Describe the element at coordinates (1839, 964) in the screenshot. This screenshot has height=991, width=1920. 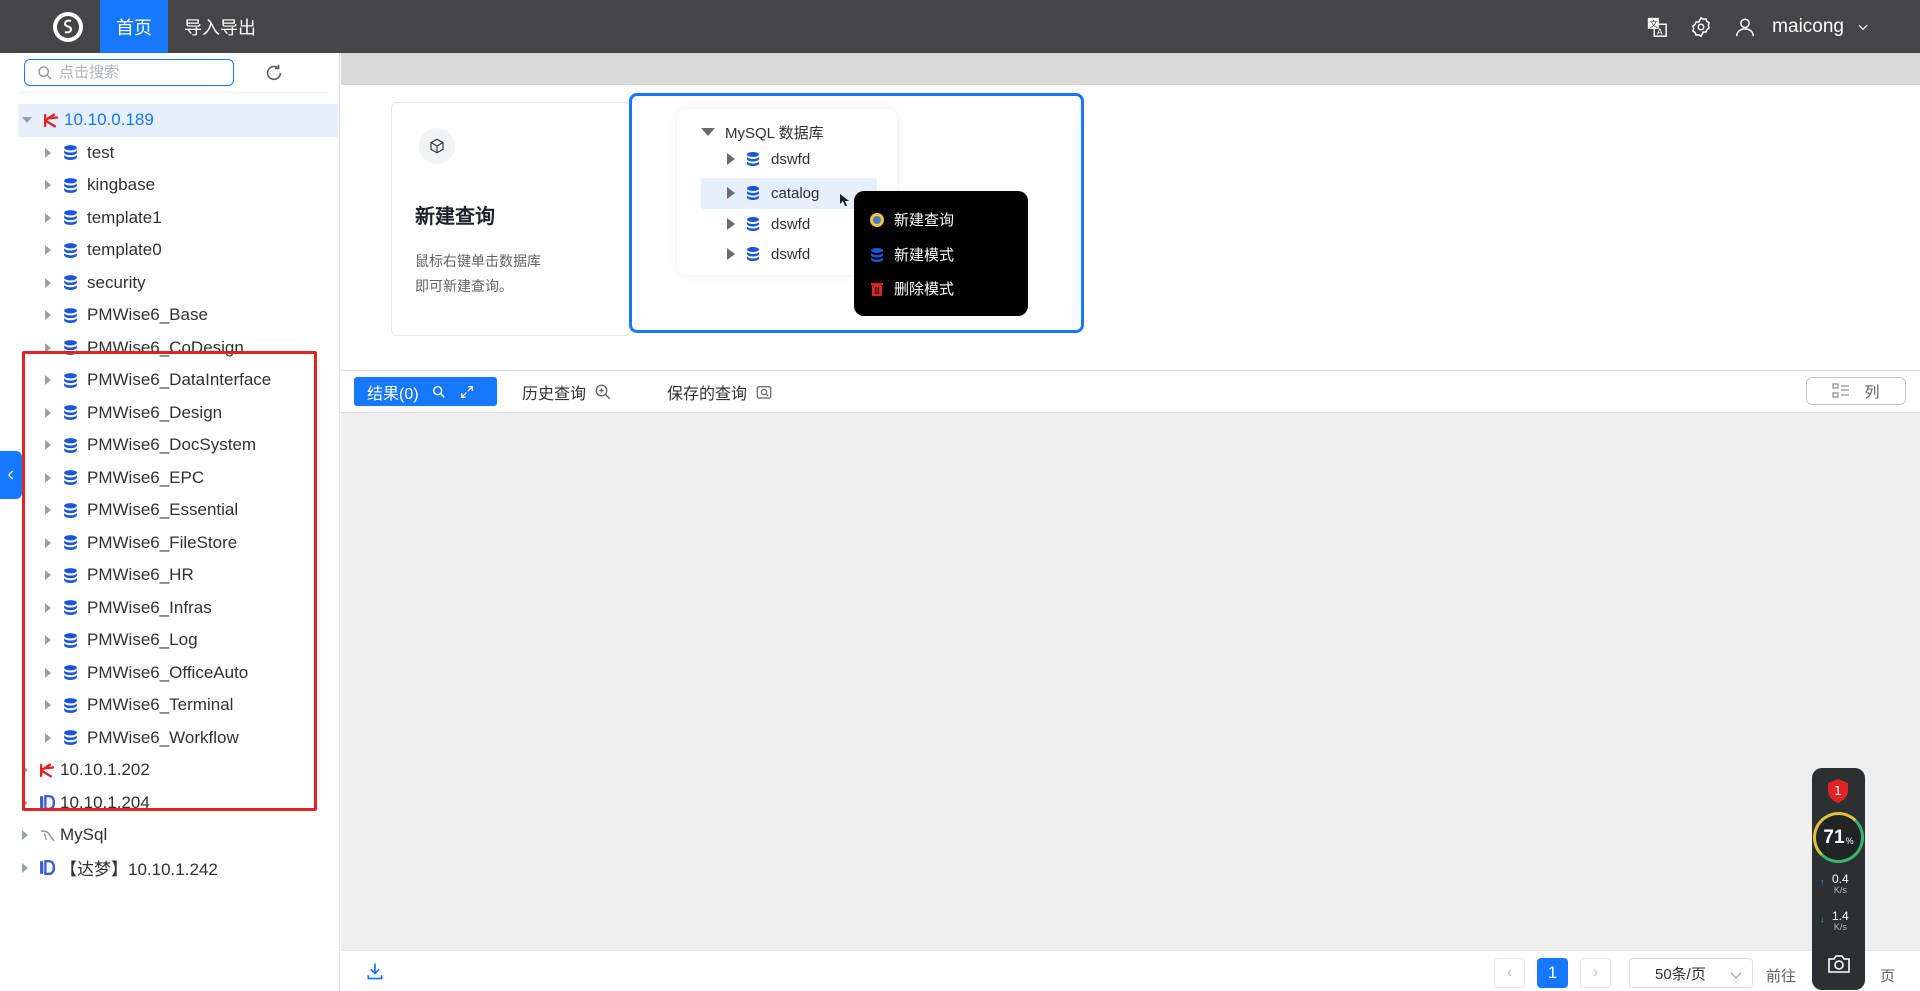
I see `camera-icon` at that location.